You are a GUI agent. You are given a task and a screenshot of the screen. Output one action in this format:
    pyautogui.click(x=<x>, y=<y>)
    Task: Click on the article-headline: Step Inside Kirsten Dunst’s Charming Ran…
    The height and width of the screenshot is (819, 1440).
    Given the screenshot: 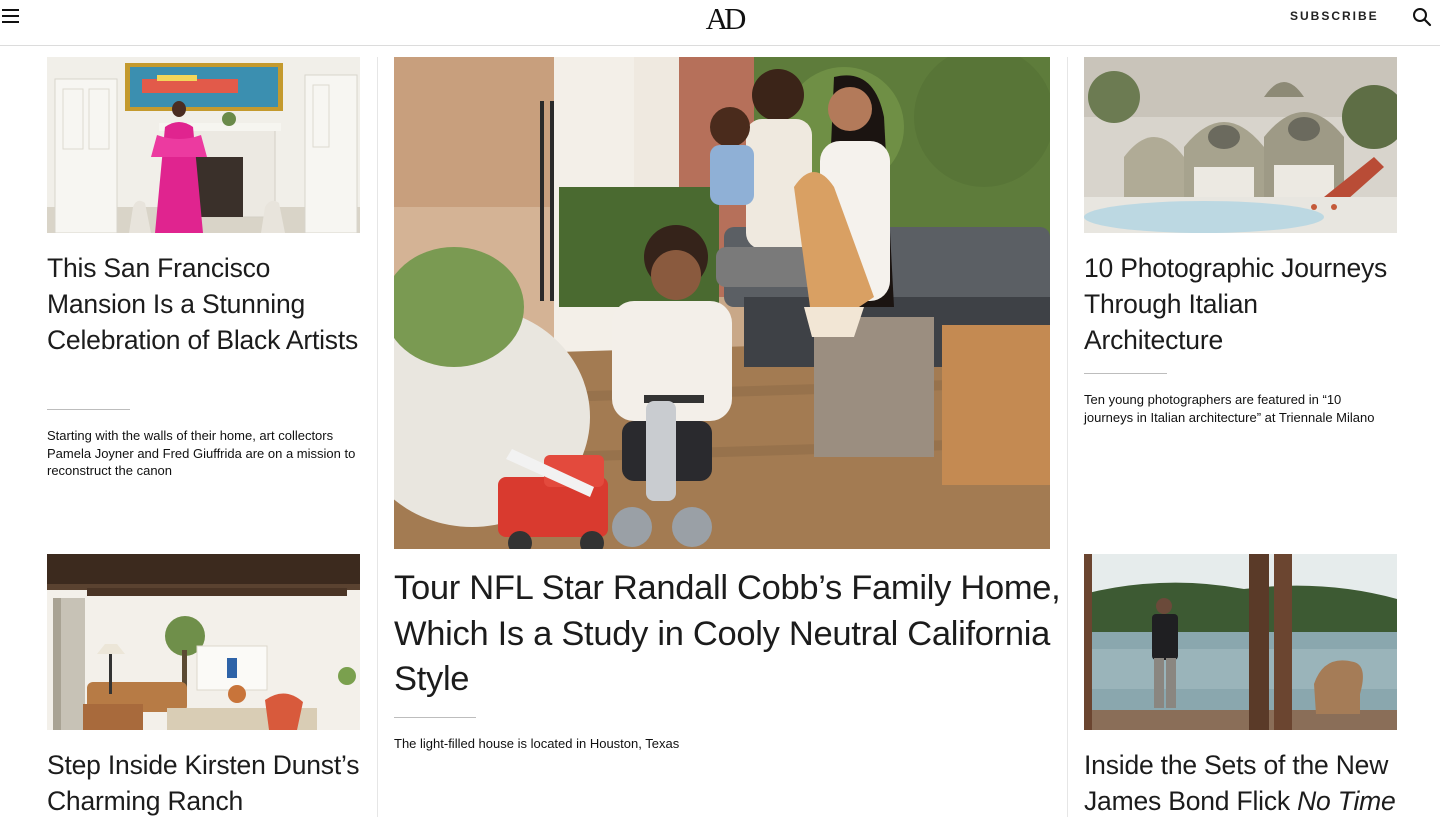 What is the action you would take?
    pyautogui.click(x=206, y=783)
    